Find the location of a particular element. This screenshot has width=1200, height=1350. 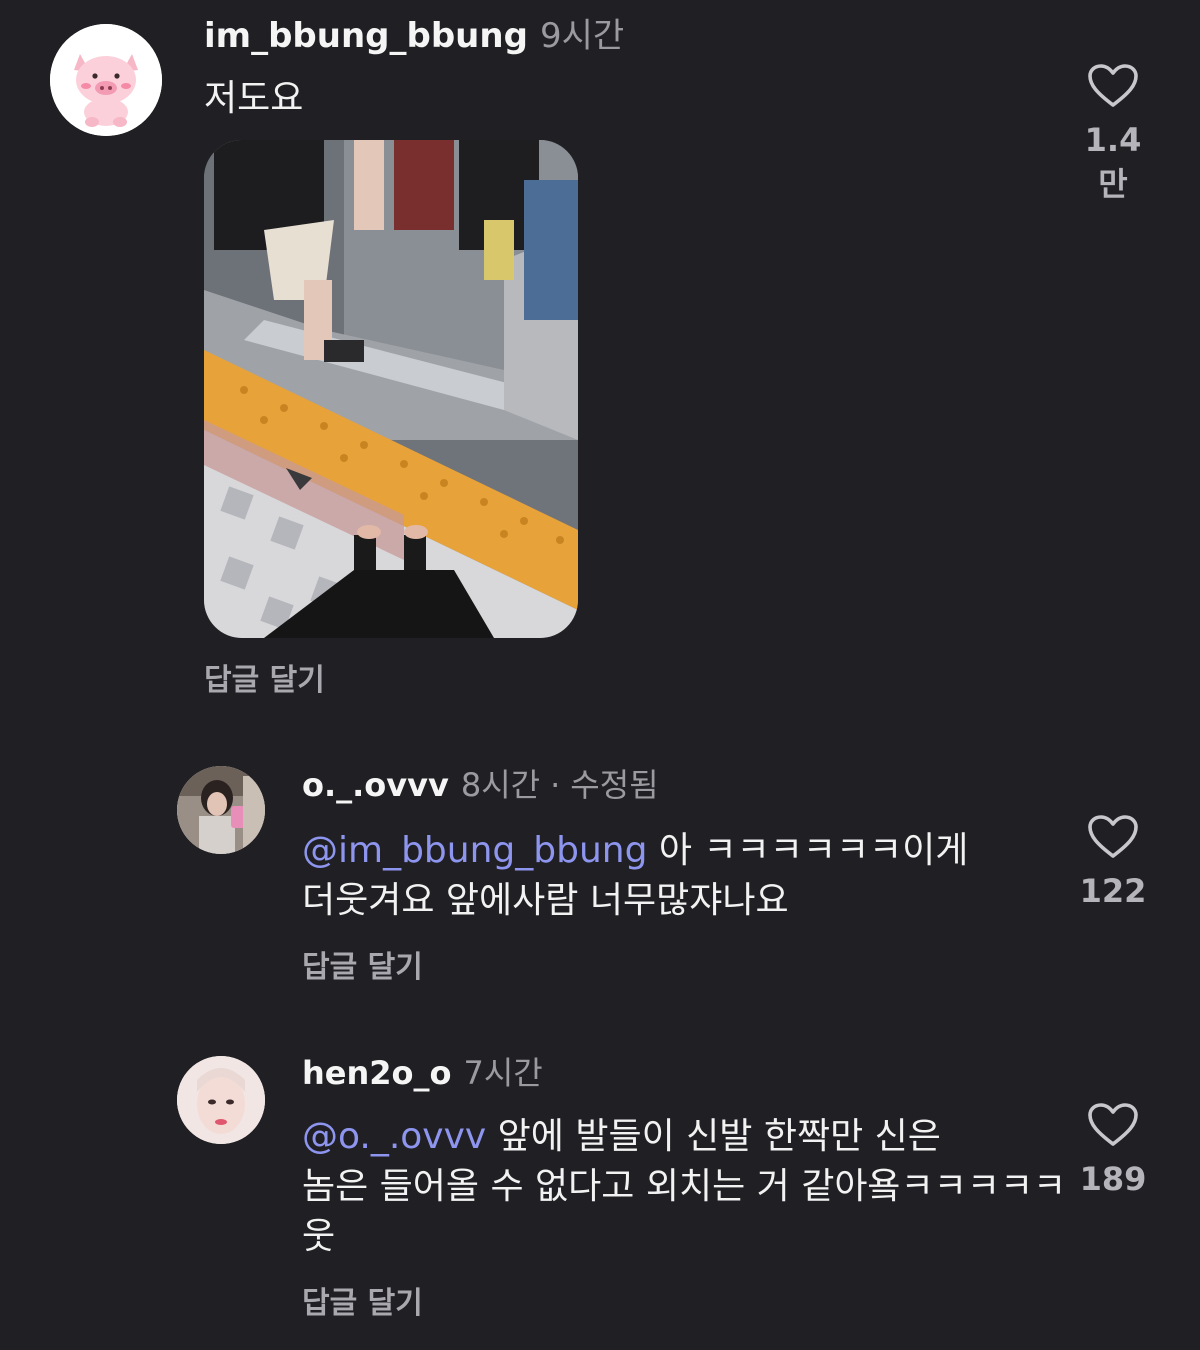

edited-label: 수정됨 is located at coordinates (614, 785).